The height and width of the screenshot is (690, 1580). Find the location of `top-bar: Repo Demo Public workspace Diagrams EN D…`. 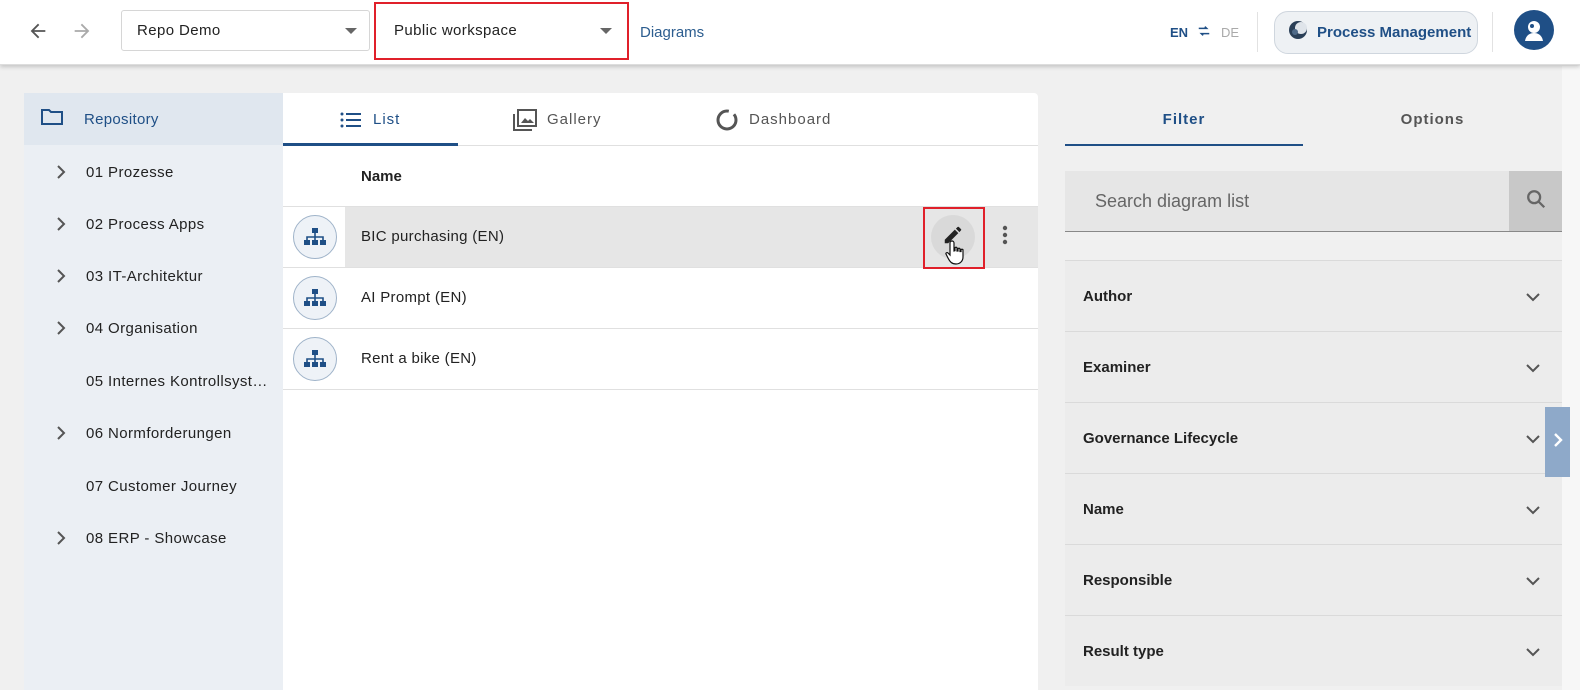

top-bar: Repo Demo Public workspace Diagrams EN D… is located at coordinates (790, 32).